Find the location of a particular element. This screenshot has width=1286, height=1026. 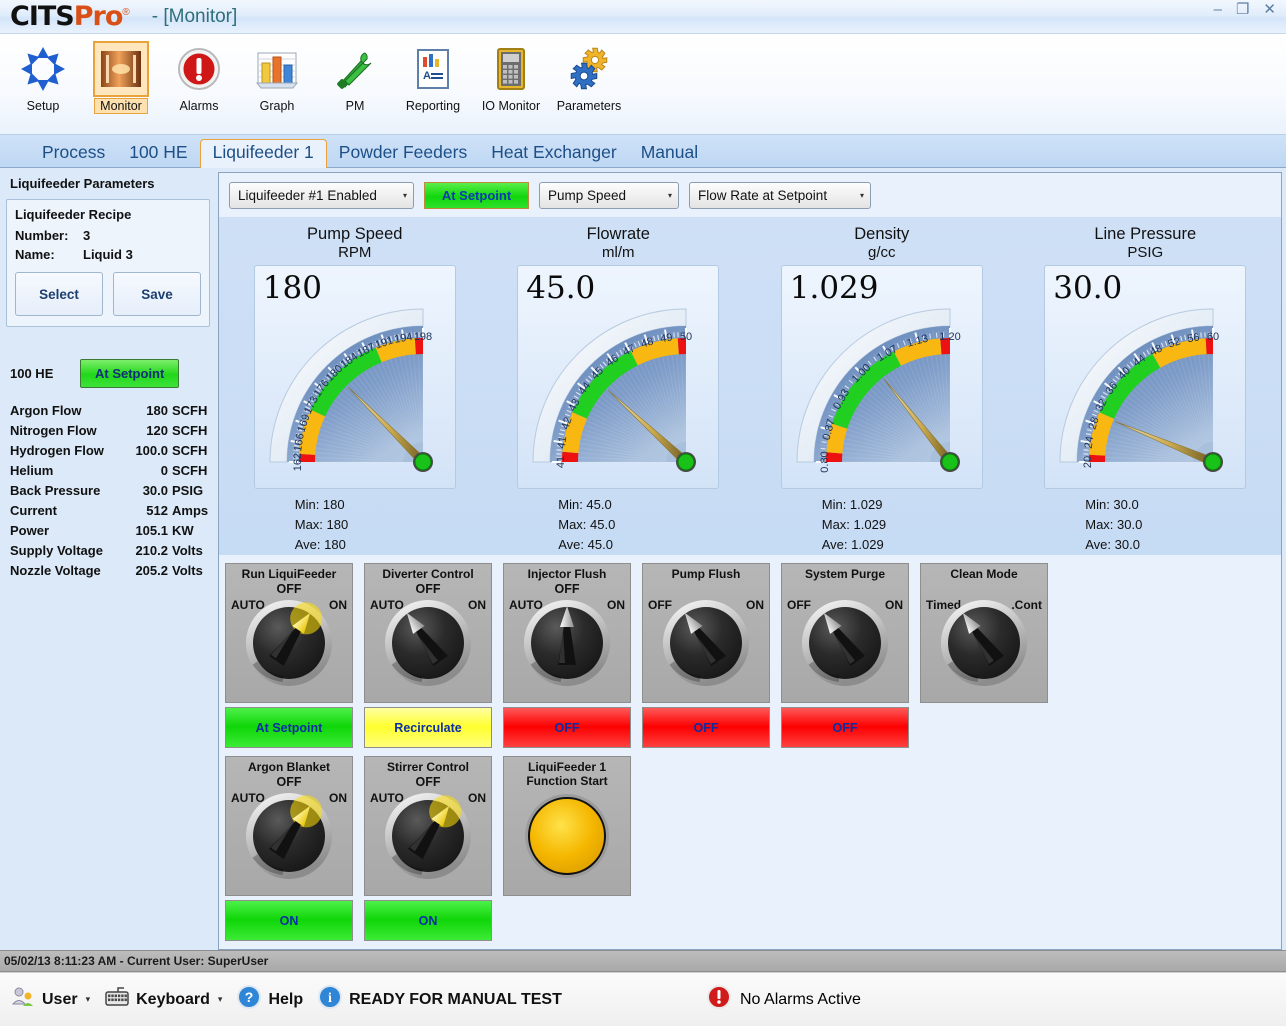

knob-title: Stirrer Control is located at coordinates (427, 767).